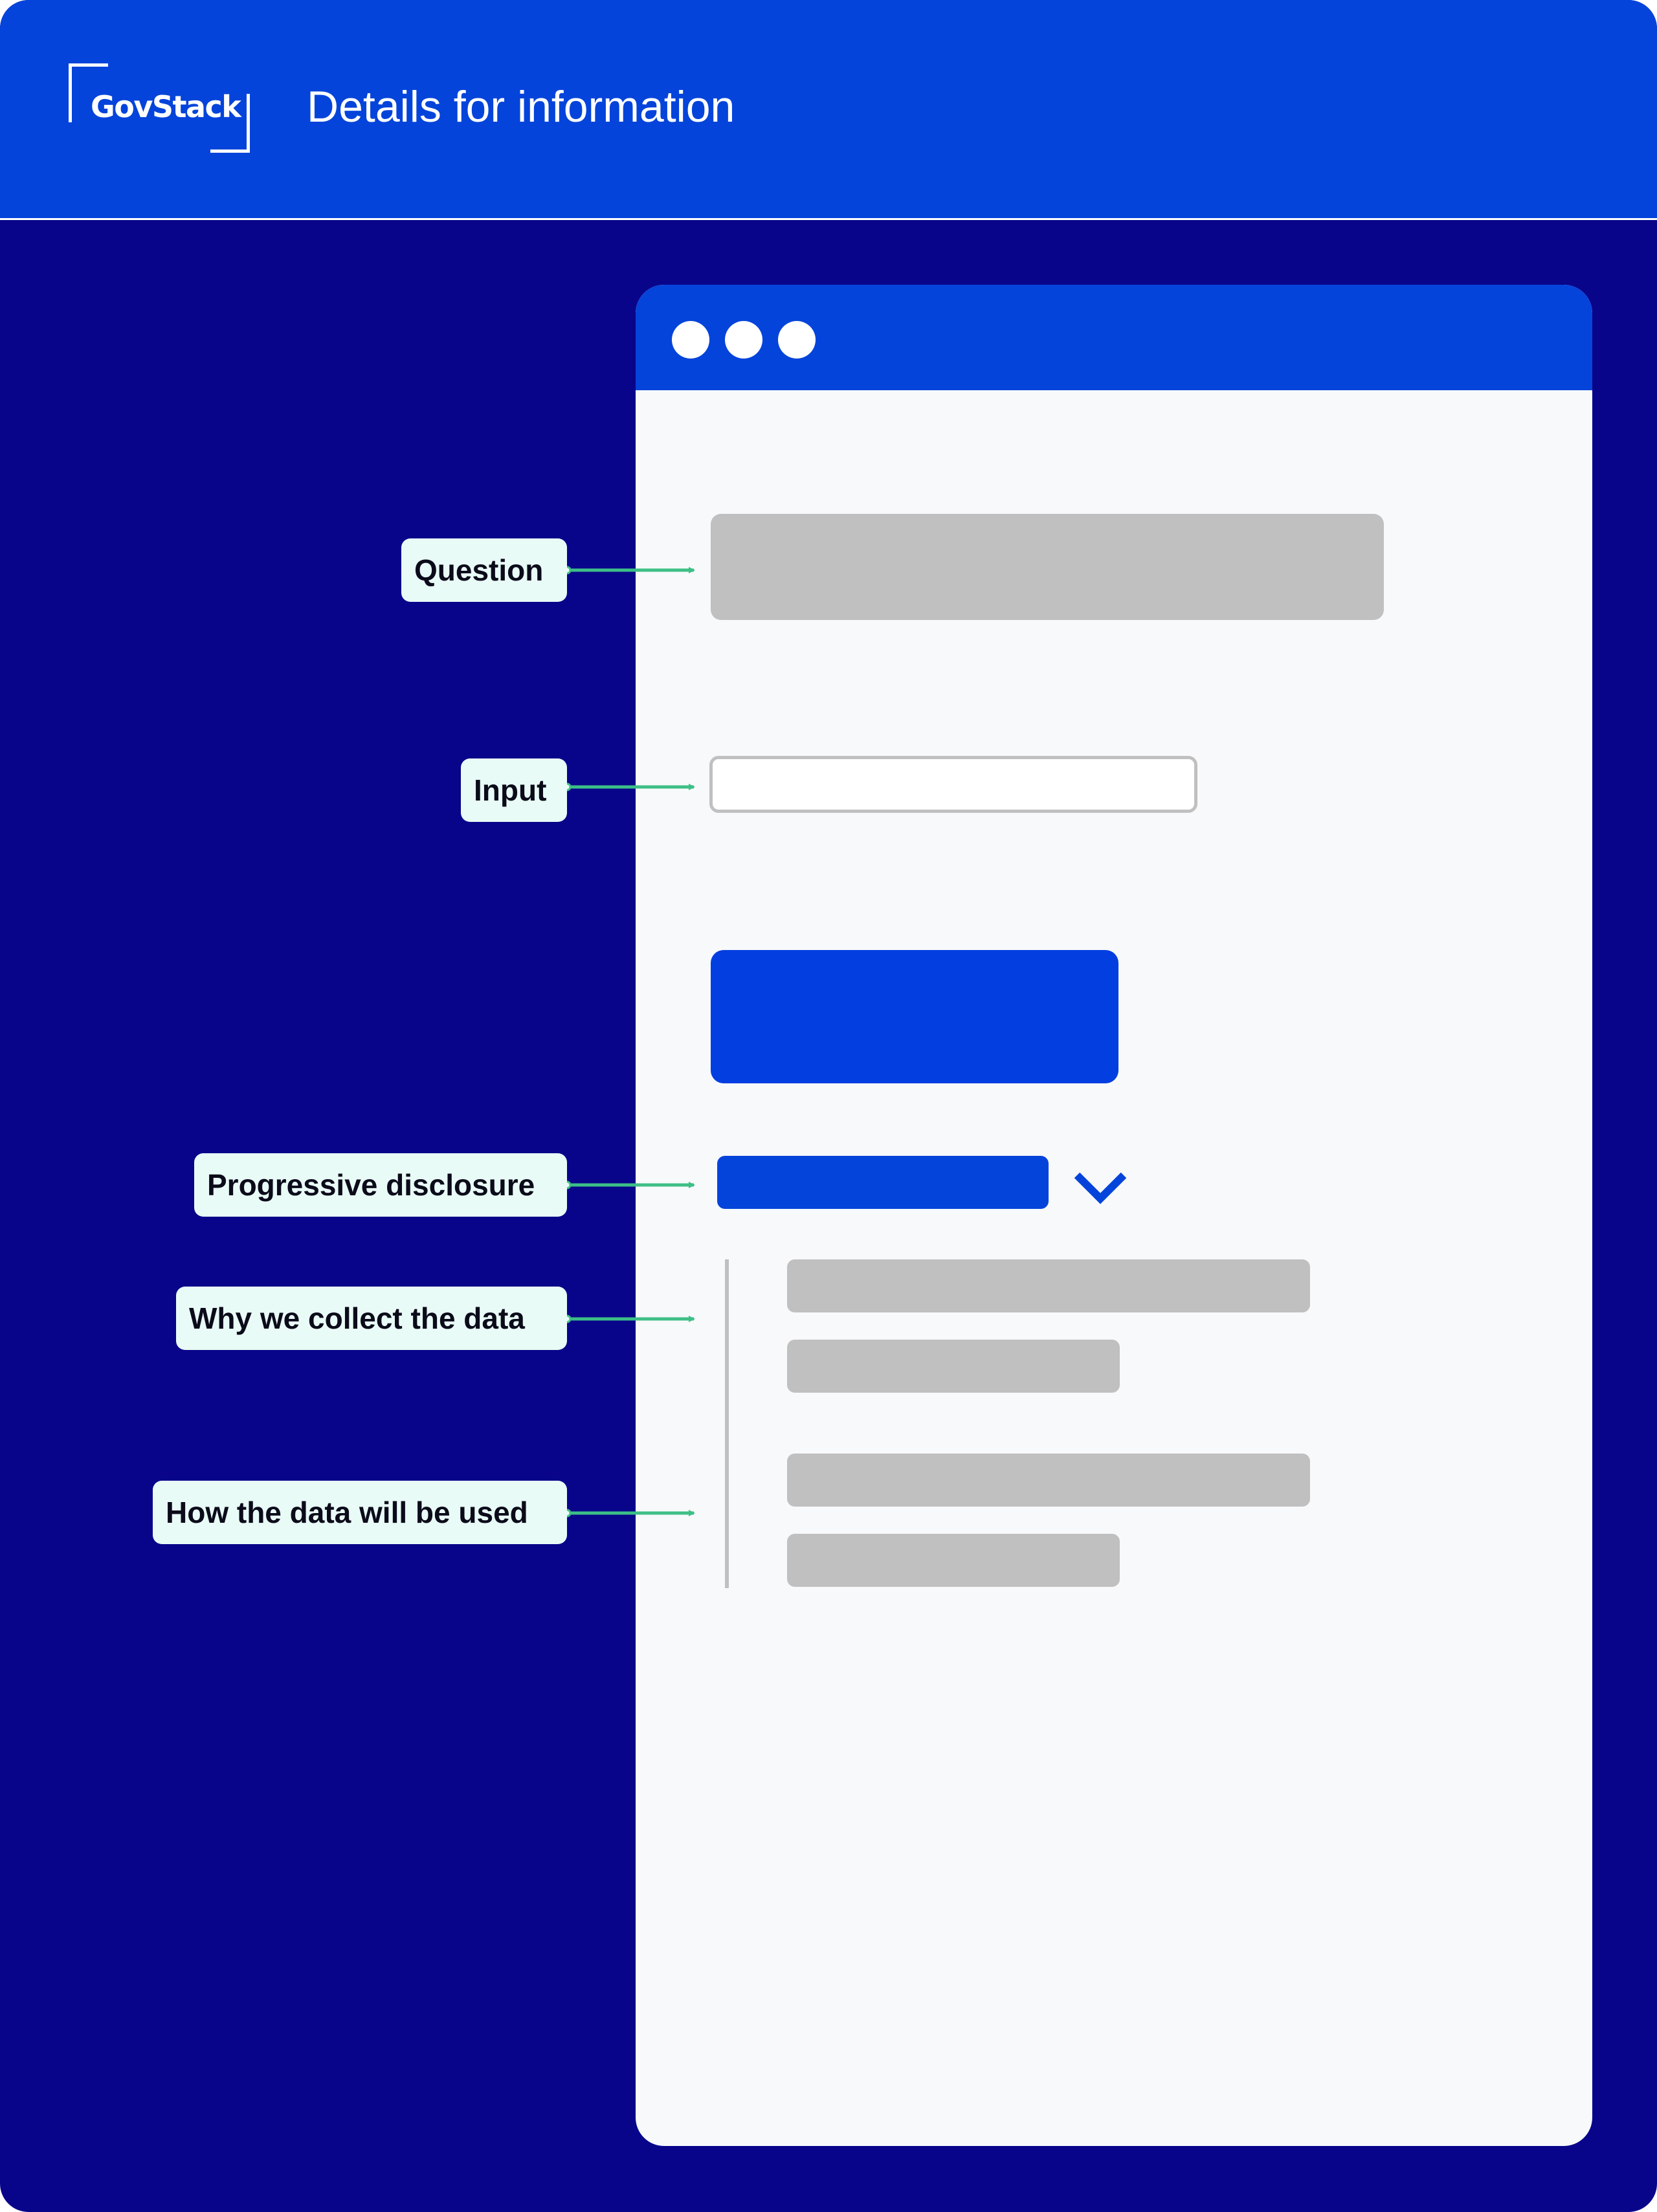 Image resolution: width=1657 pixels, height=2212 pixels. Describe the element at coordinates (371, 1318) in the screenshot. I see `annotation-label-why: Why we collect the data` at that location.